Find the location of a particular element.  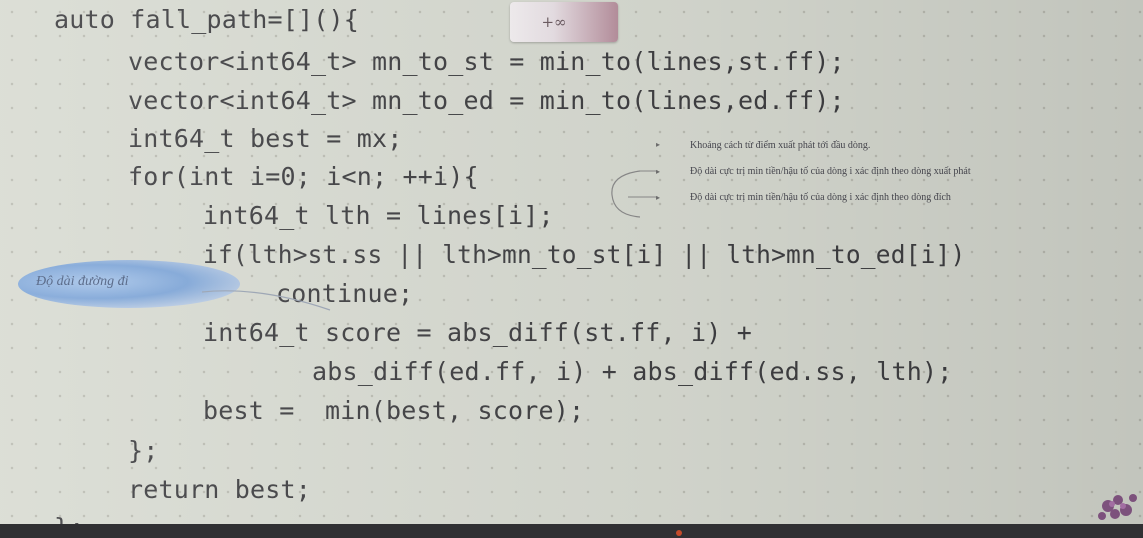

flower-decoration-icon is located at coordinates (1117, 507).